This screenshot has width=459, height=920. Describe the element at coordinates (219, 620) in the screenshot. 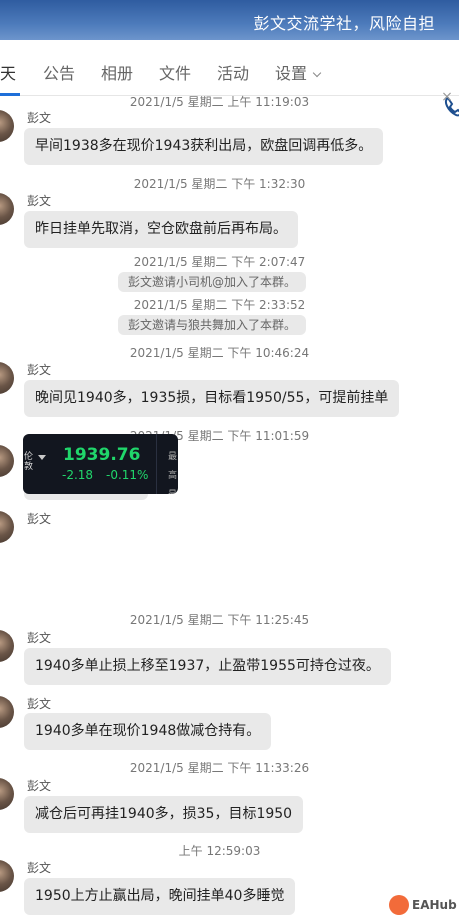

I see `timestamp: 2021/1/5 星期二 下午 11:25:45` at that location.